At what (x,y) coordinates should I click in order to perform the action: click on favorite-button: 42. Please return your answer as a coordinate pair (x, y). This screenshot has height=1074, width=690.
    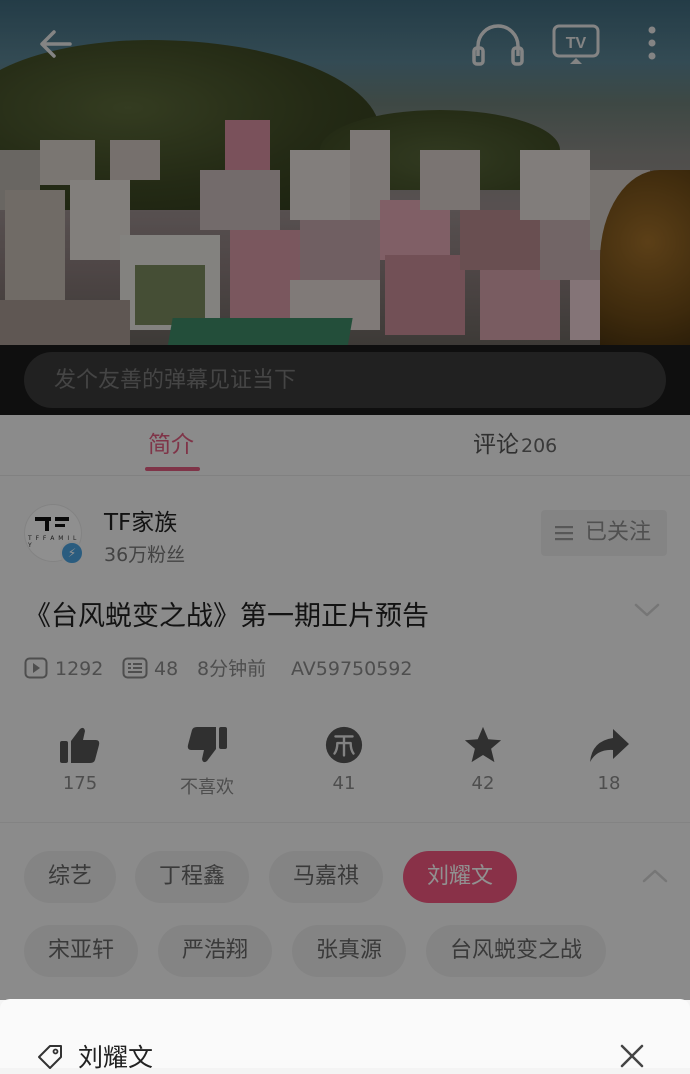
    Looking at the image, I should click on (483, 765).